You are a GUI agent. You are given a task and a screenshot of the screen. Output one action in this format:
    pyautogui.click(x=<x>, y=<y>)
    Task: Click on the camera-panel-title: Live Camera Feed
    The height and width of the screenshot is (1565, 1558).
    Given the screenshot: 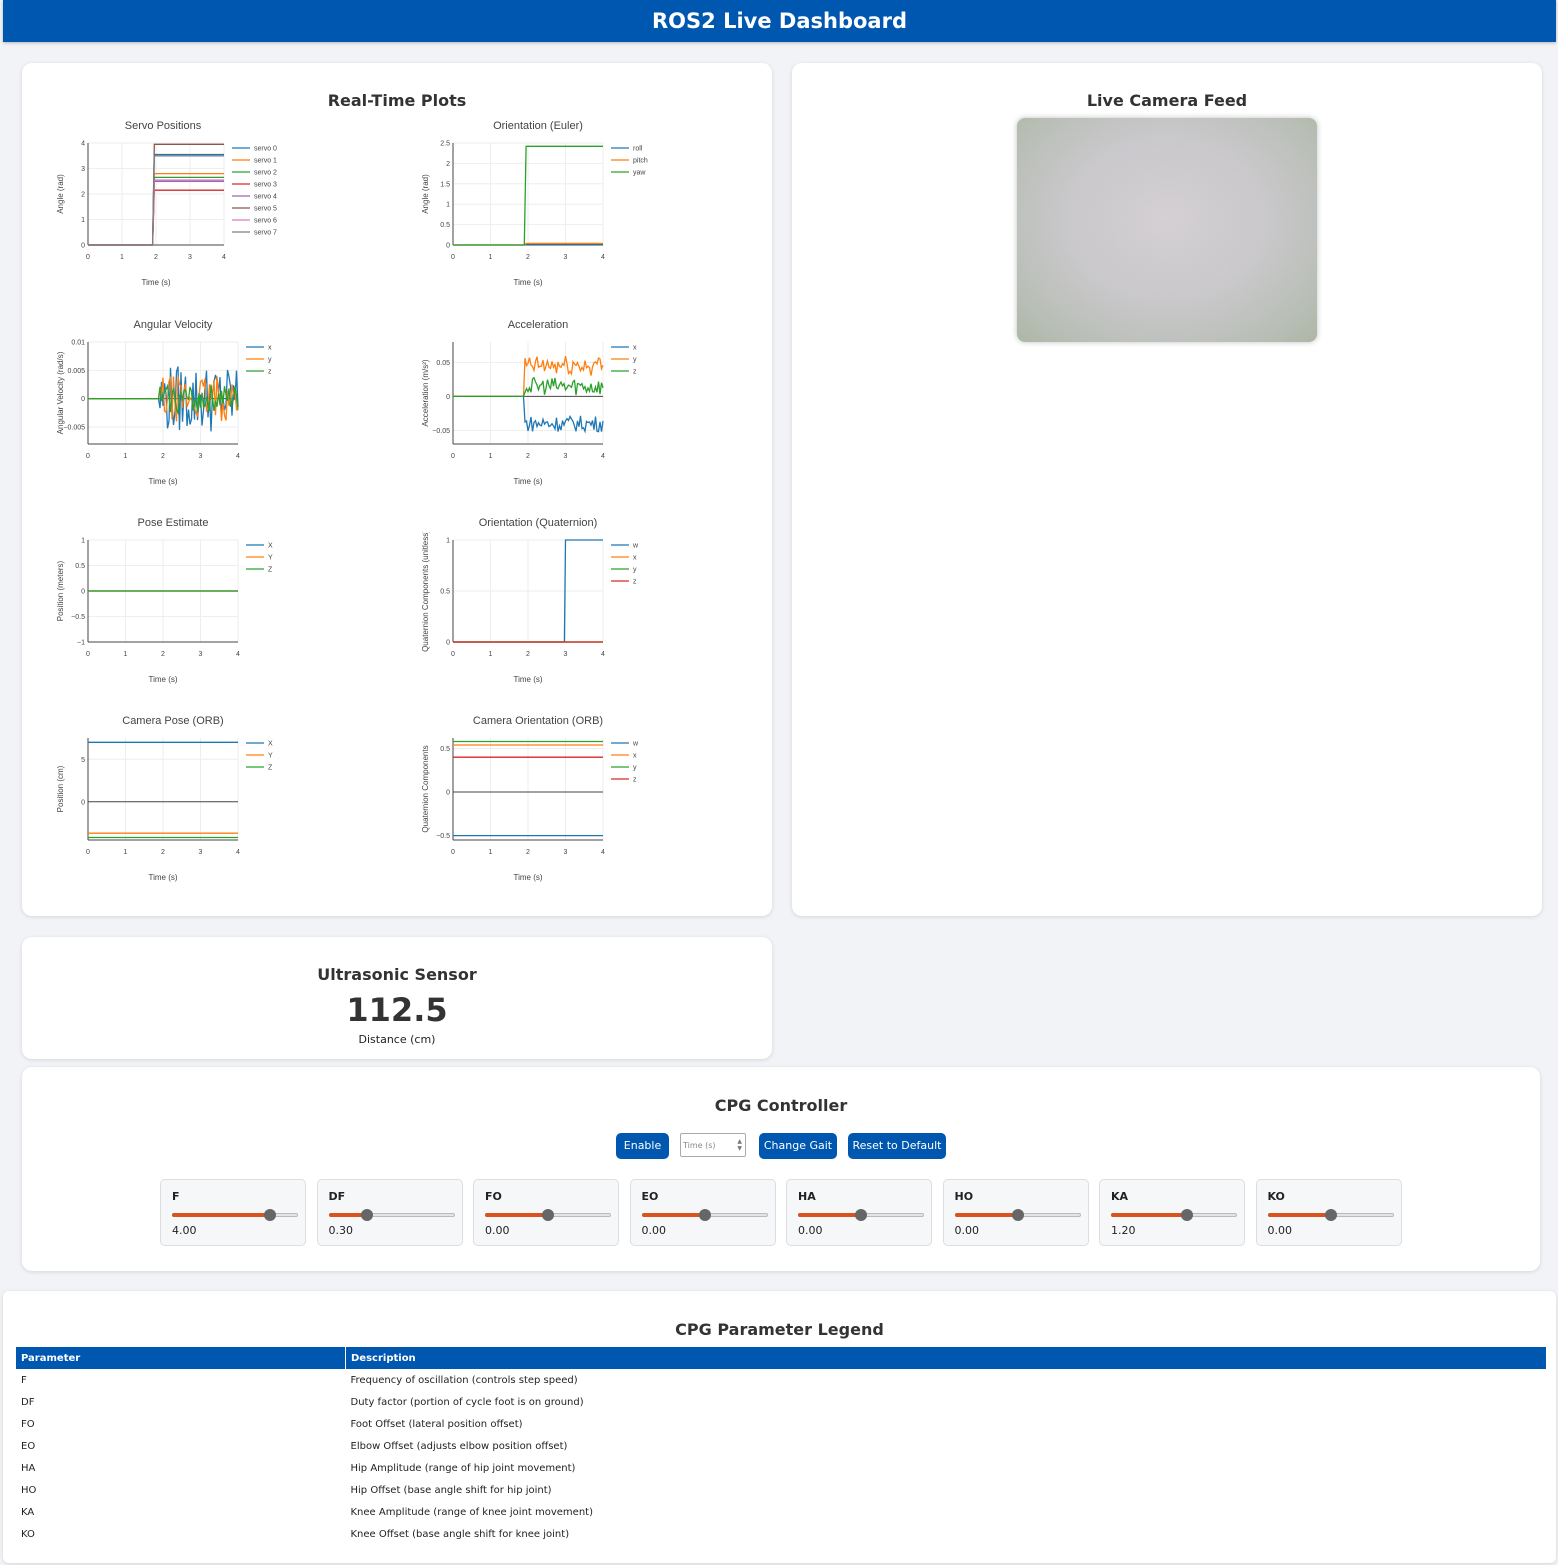 What is the action you would take?
    pyautogui.click(x=1167, y=100)
    